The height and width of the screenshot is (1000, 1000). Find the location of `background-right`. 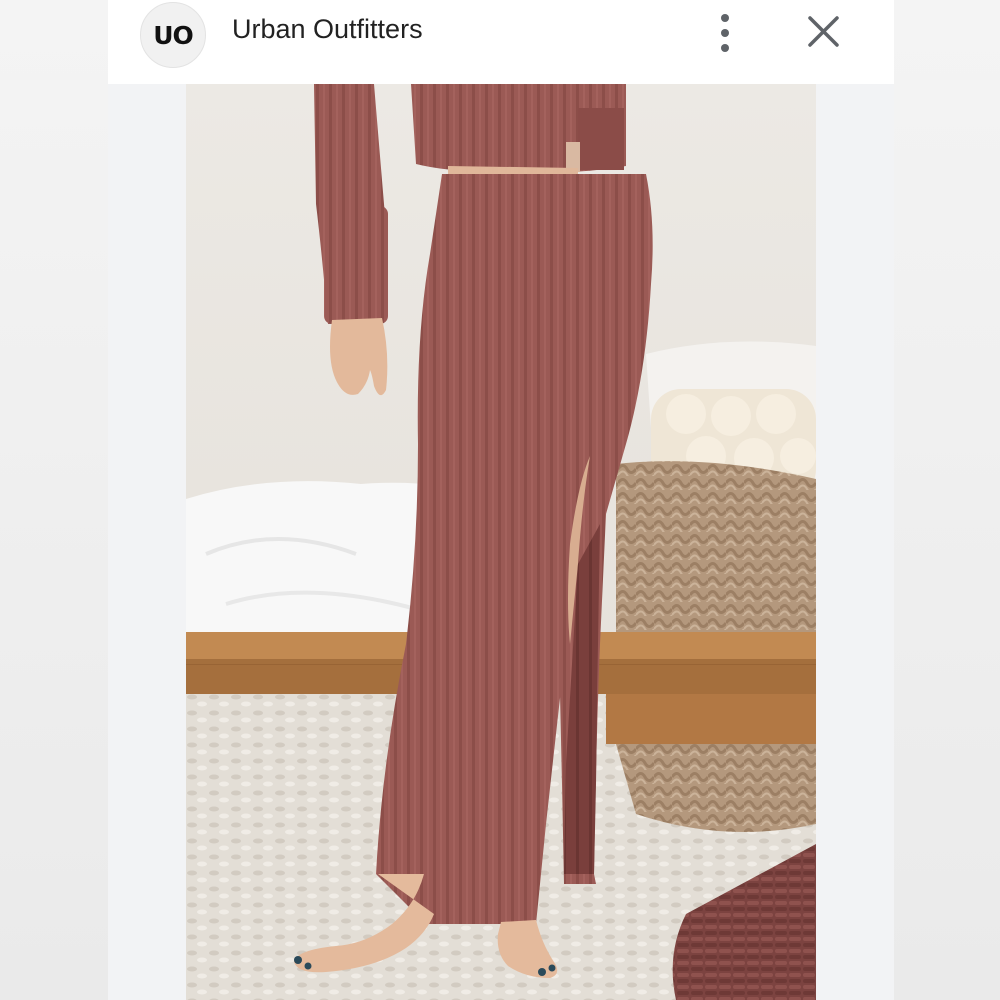

background-right is located at coordinates (947, 500).